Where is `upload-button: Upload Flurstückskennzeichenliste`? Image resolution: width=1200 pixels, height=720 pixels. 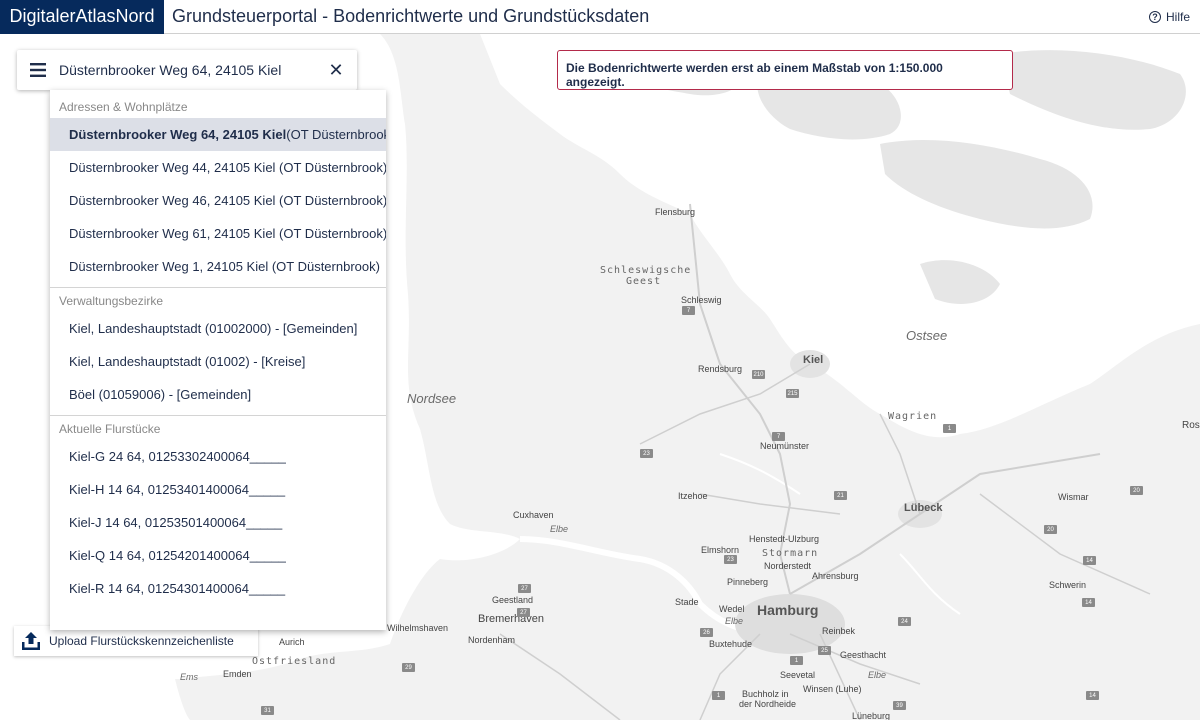
upload-button: Upload Flurstückskennzeichenliste is located at coordinates (136, 641).